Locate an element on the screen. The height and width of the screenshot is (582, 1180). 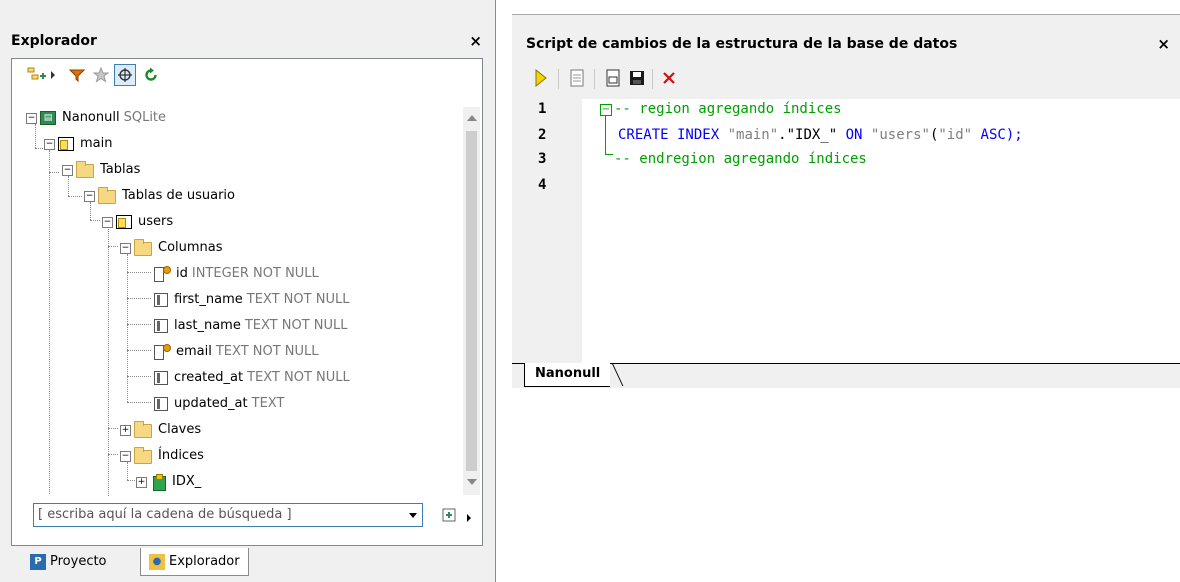
sql-keyword: ASC is located at coordinates (993, 135).